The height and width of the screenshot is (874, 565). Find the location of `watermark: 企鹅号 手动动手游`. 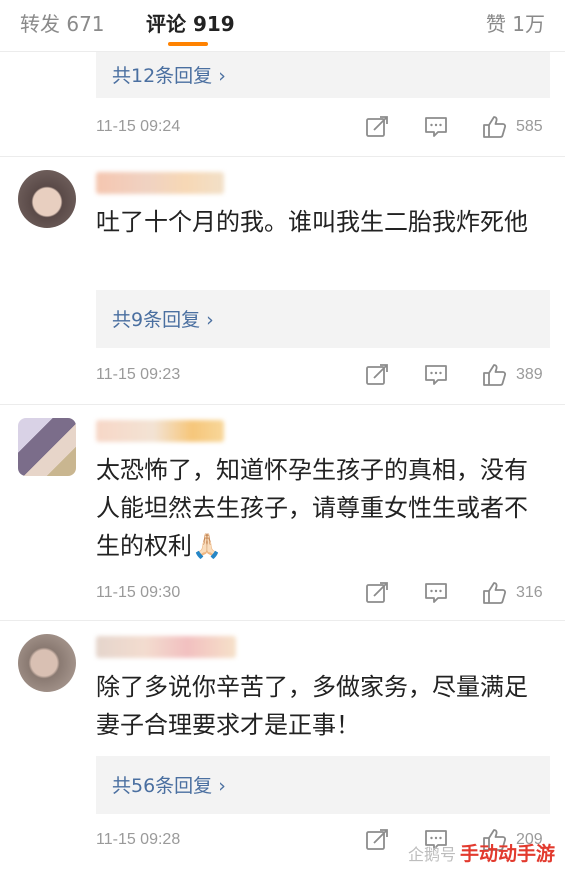

watermark: 企鹅号 手动动手游 is located at coordinates (481, 852).